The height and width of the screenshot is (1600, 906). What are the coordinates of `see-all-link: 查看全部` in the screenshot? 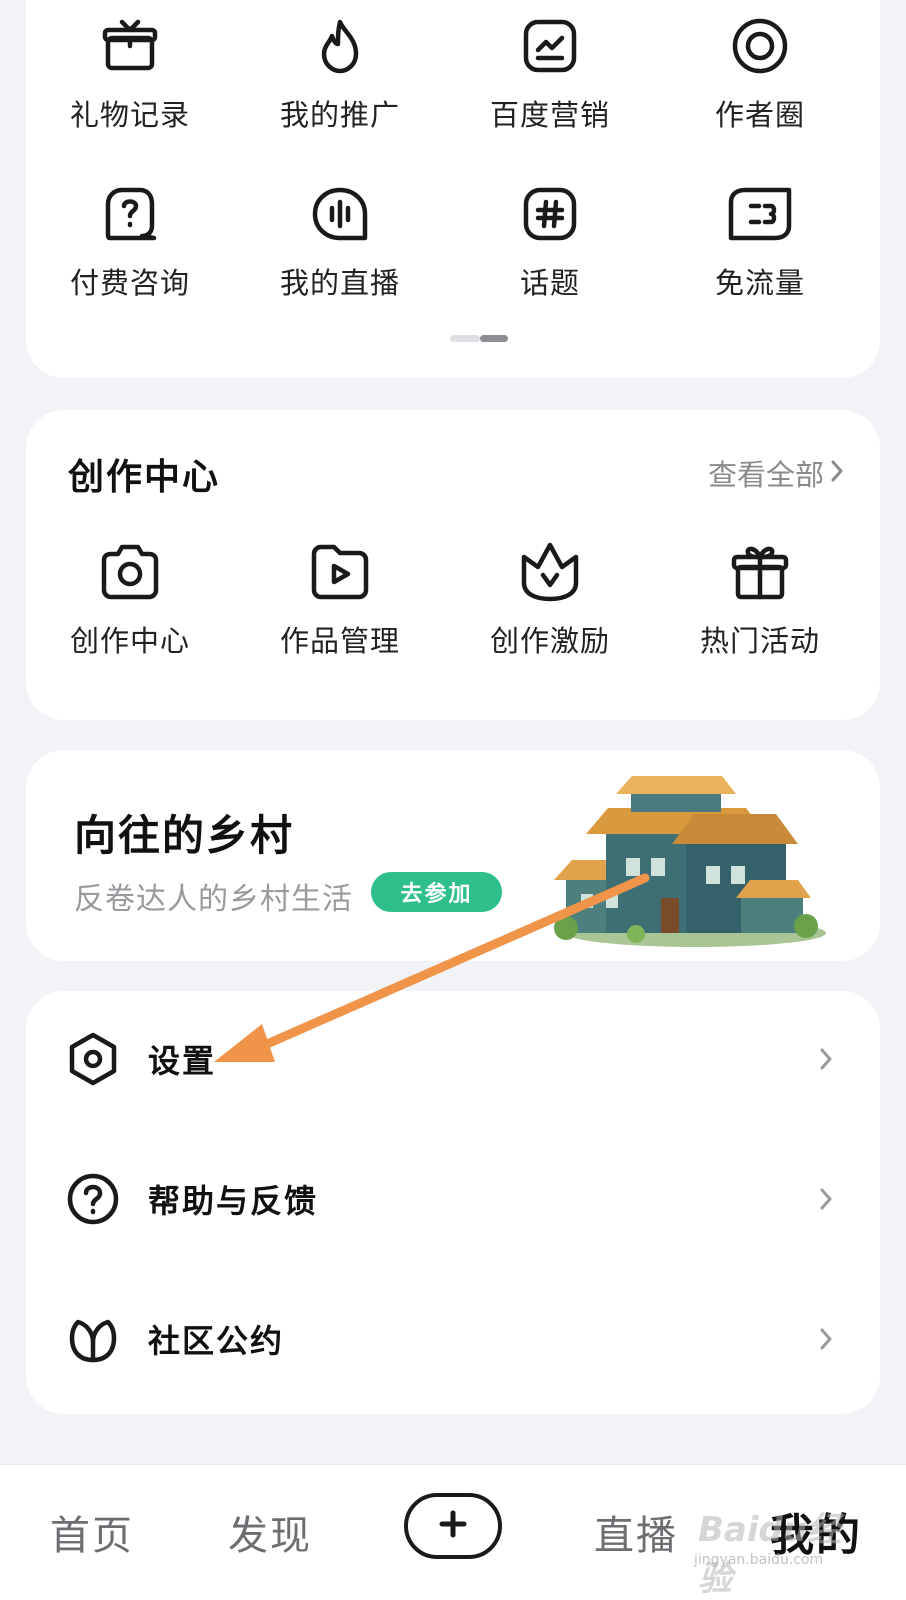 It's located at (776, 473).